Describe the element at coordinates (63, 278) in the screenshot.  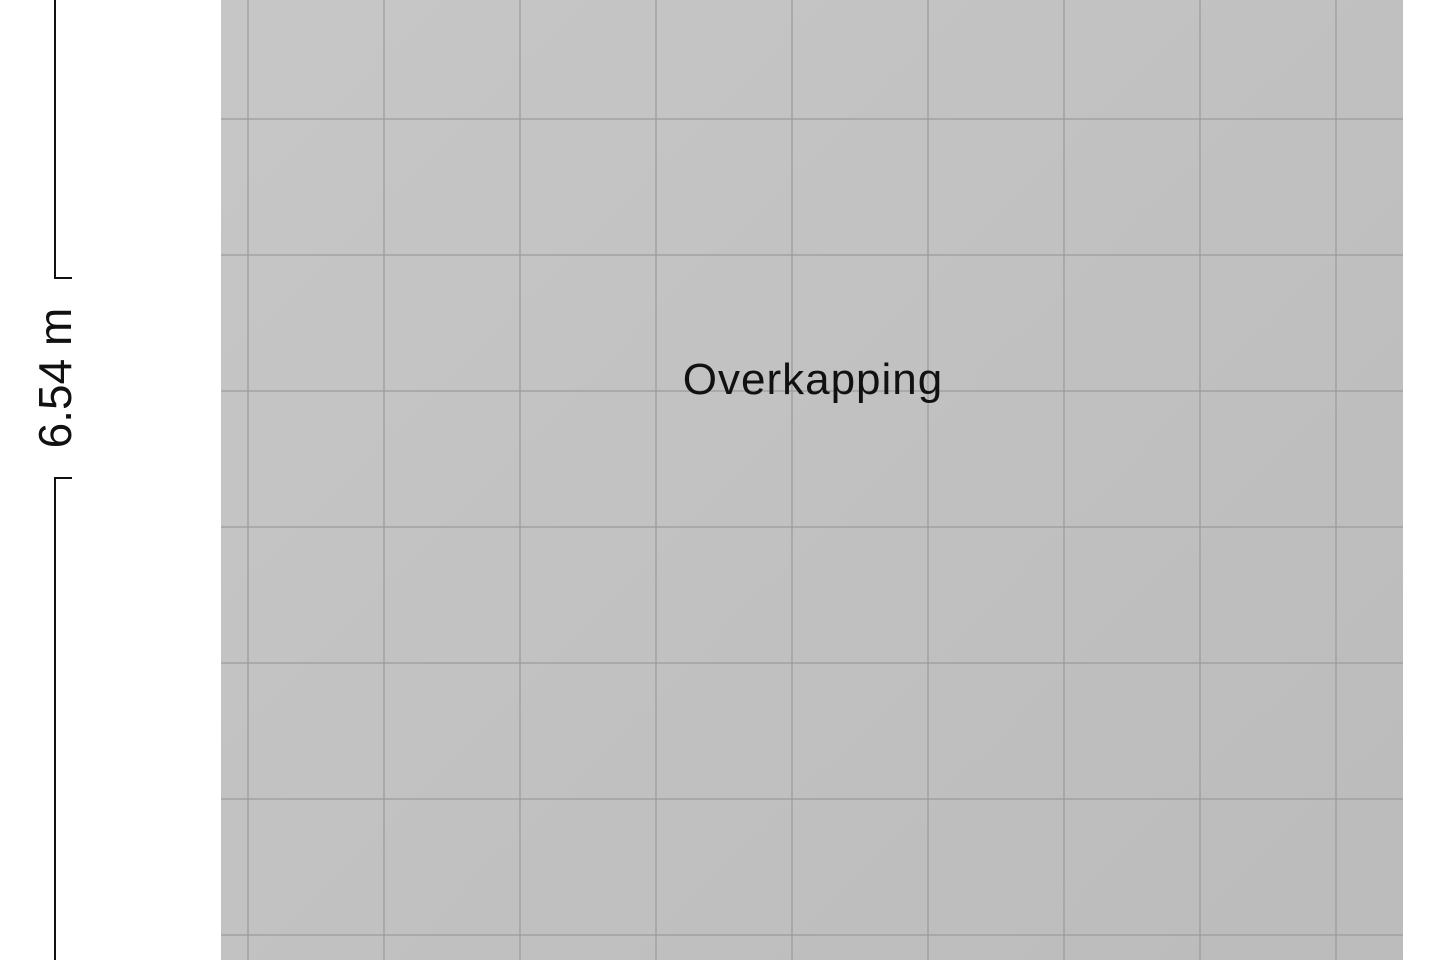
I see `dimension-tick-upper` at that location.